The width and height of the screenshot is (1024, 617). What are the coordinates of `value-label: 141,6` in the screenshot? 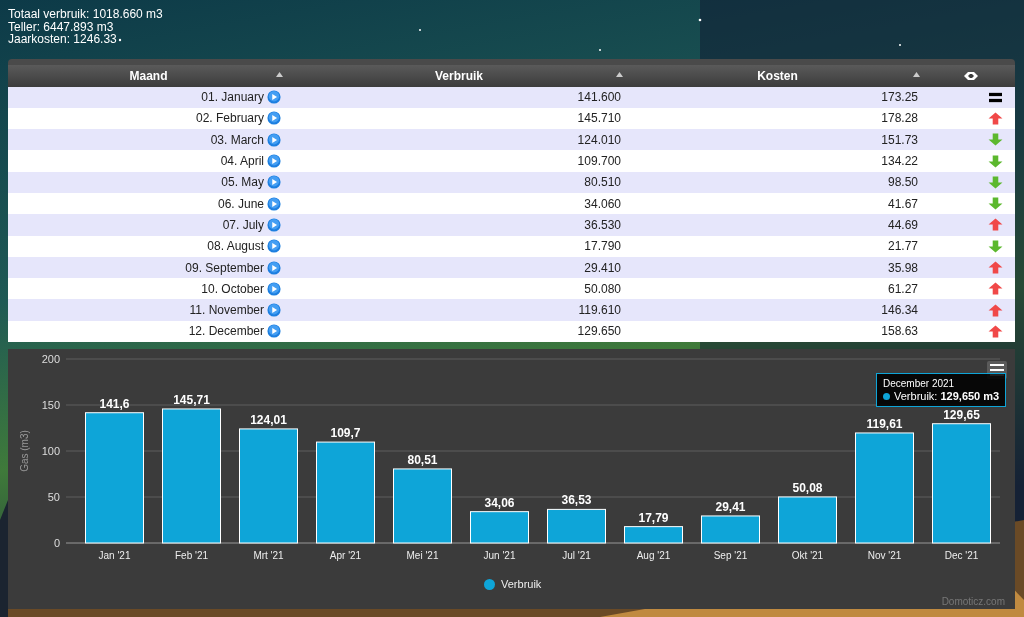 It's located at (114, 403).